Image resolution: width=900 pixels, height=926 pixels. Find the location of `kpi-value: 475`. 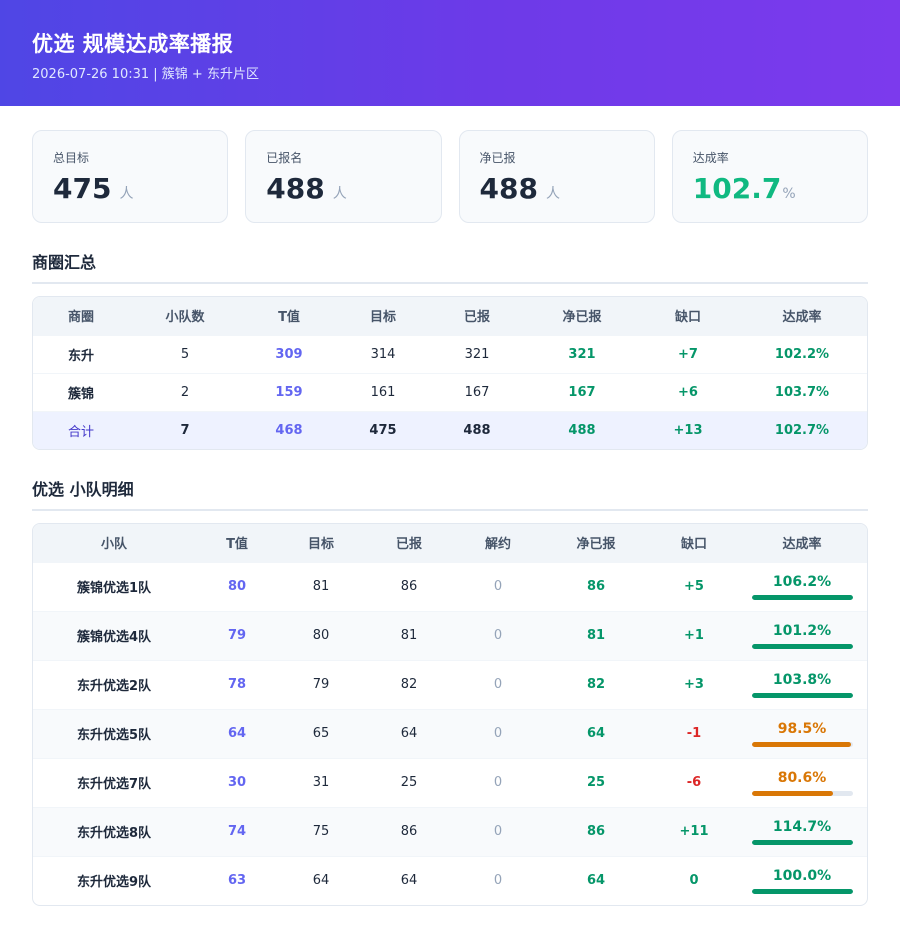

kpi-value: 475 is located at coordinates (82, 188).